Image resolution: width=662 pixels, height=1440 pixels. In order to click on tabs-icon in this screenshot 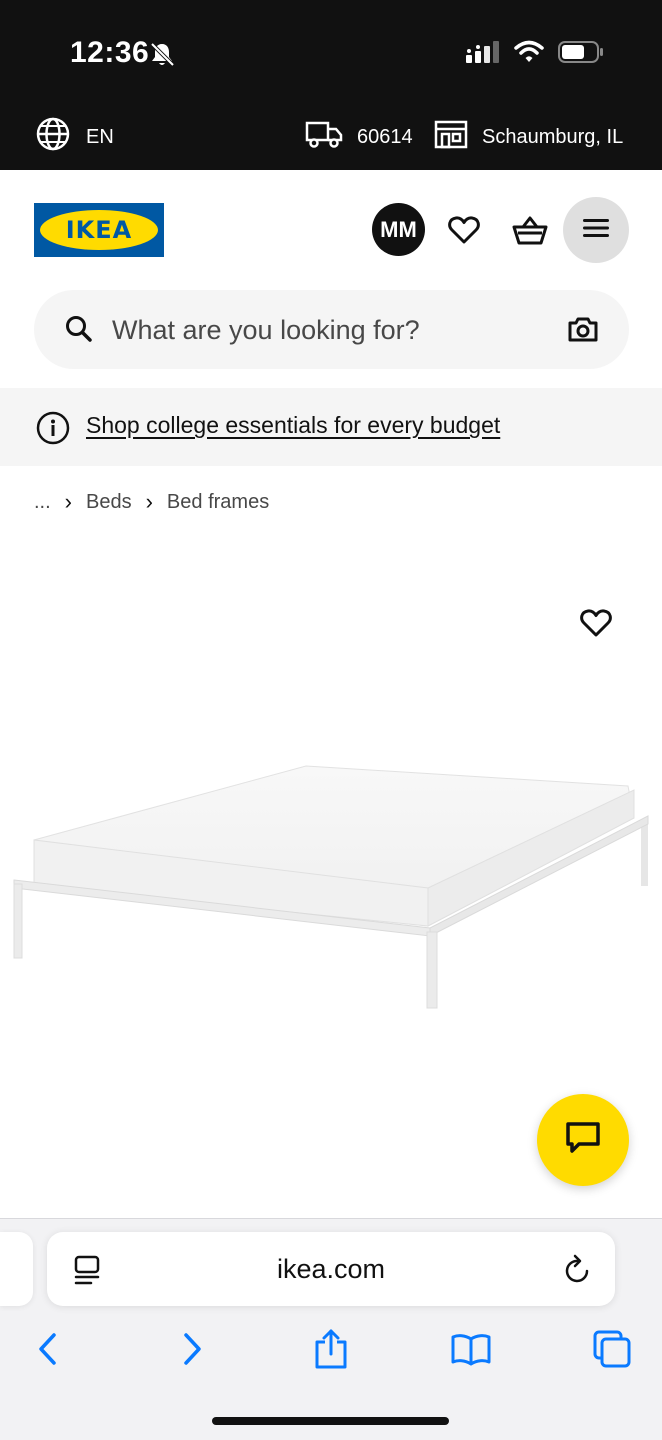, I will do `click(612, 1349)`.